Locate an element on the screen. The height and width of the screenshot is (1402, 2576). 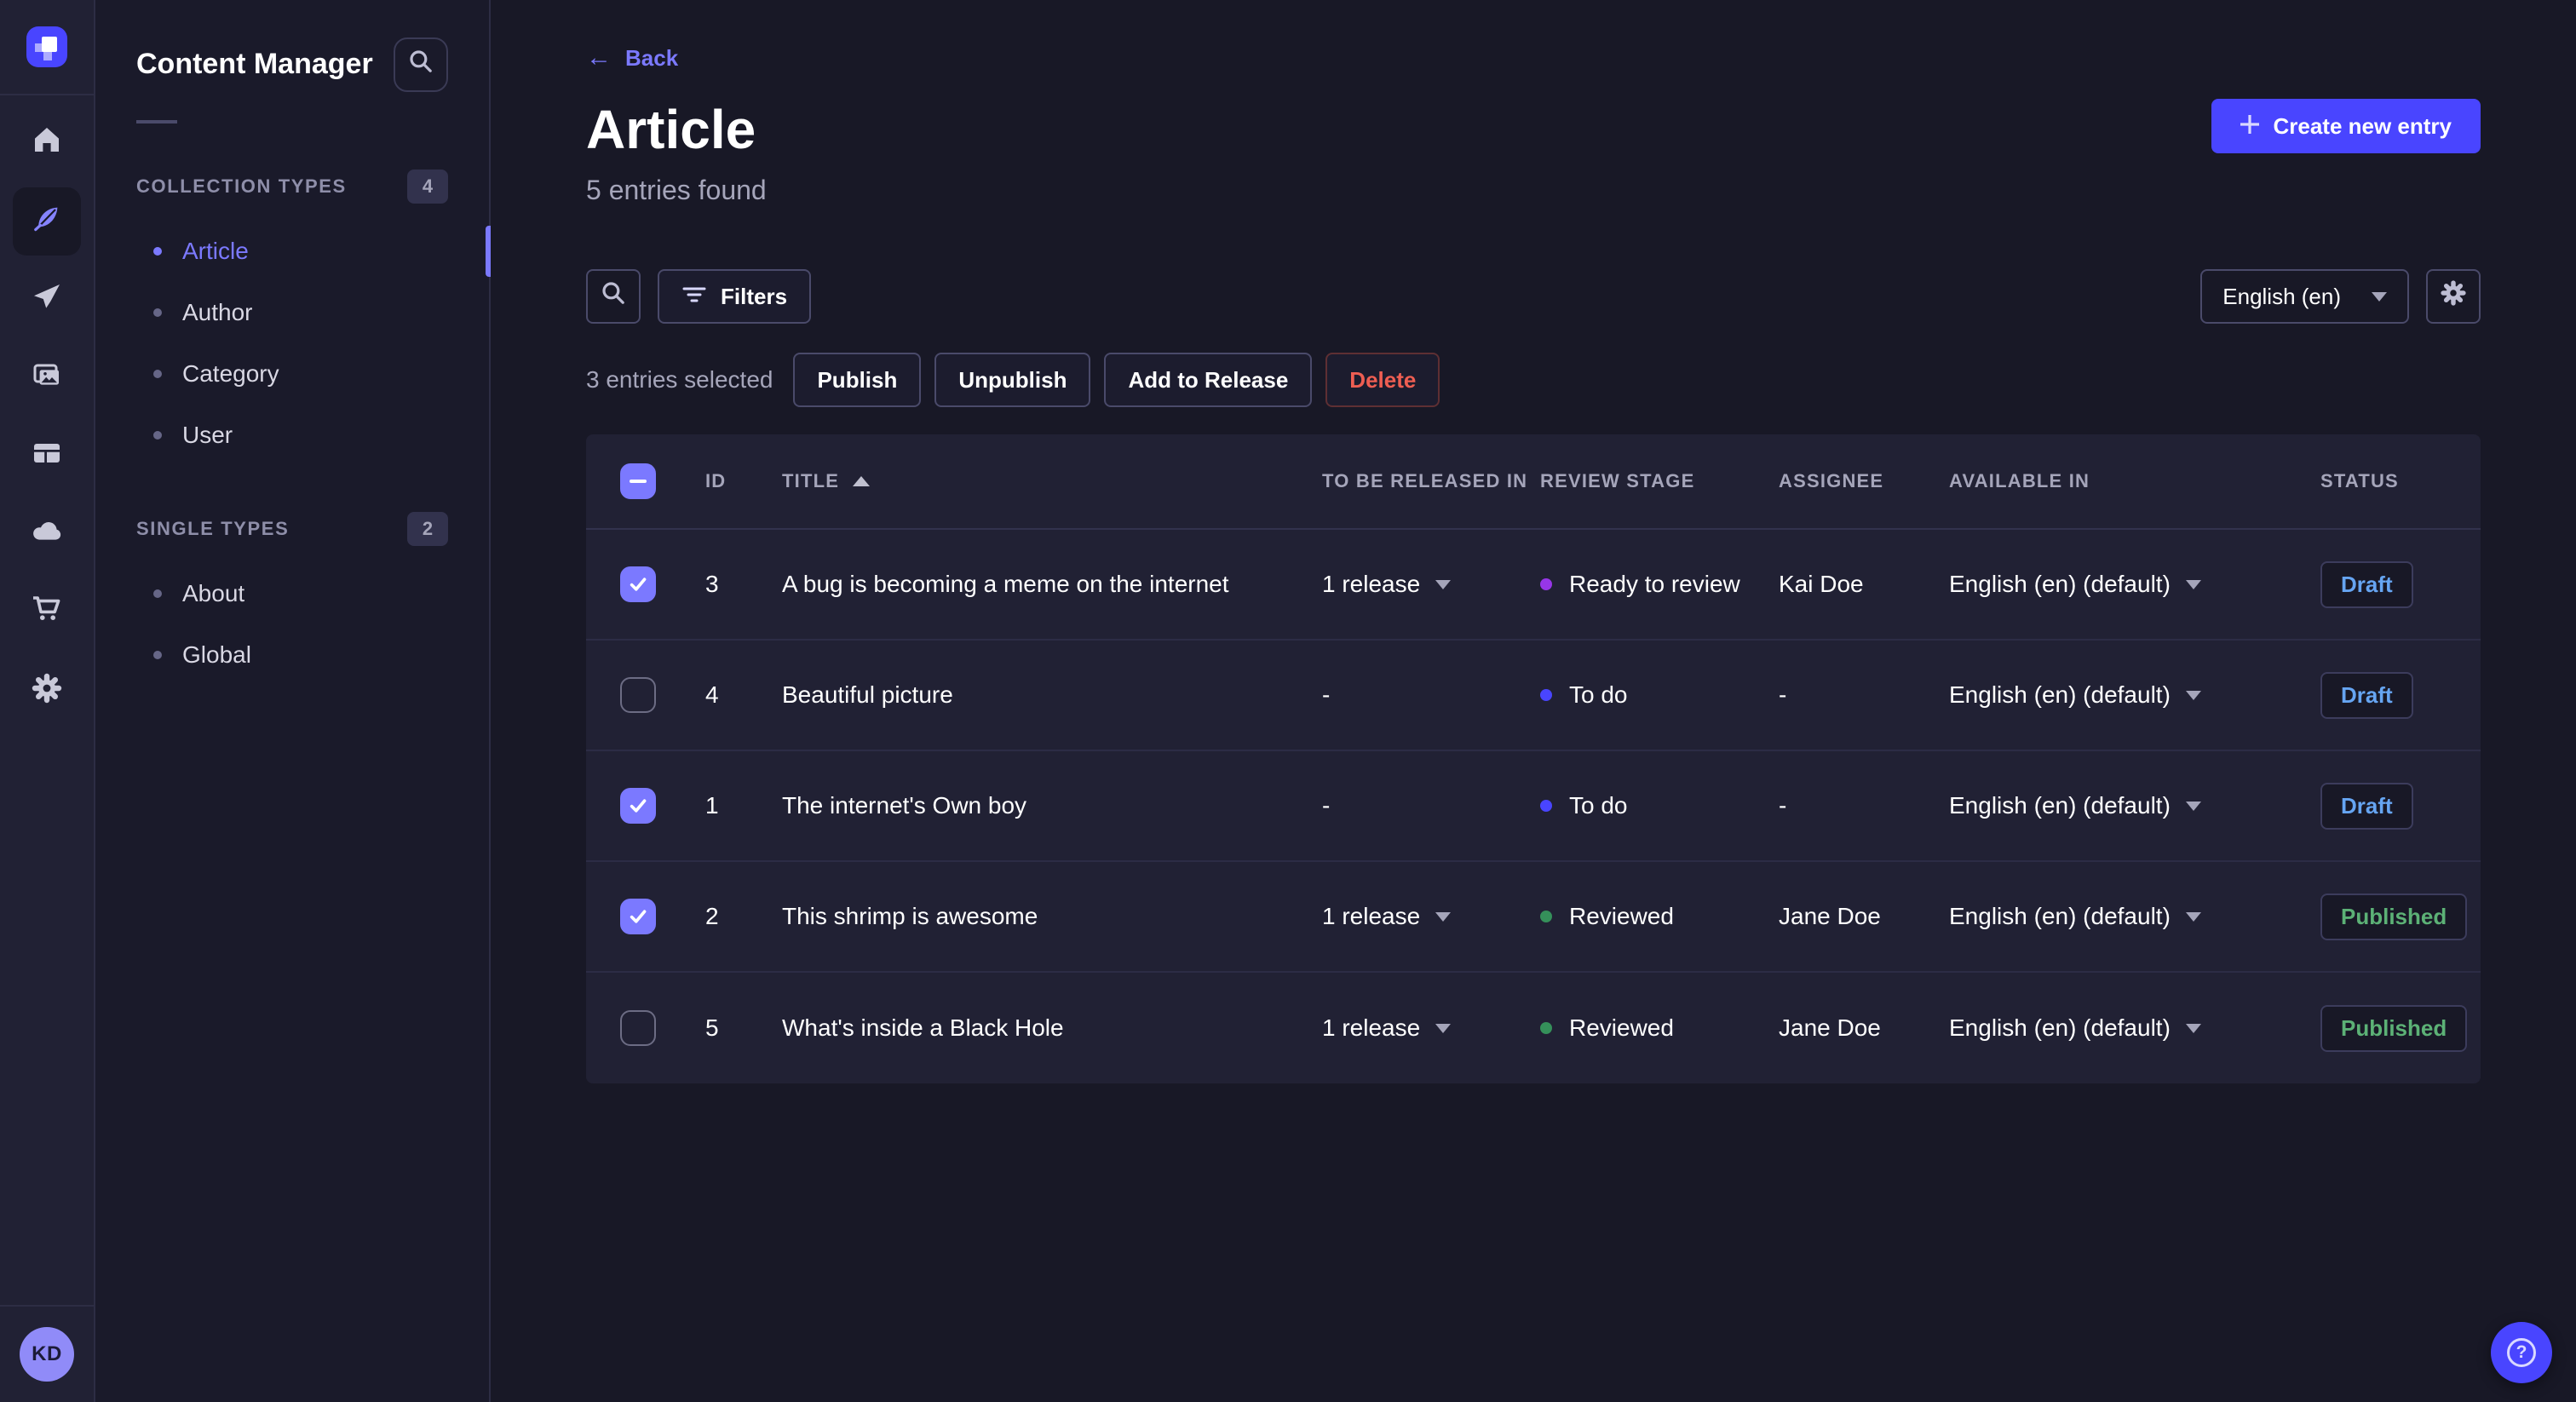
unpublish-button: Unpublish is located at coordinates (1013, 380).